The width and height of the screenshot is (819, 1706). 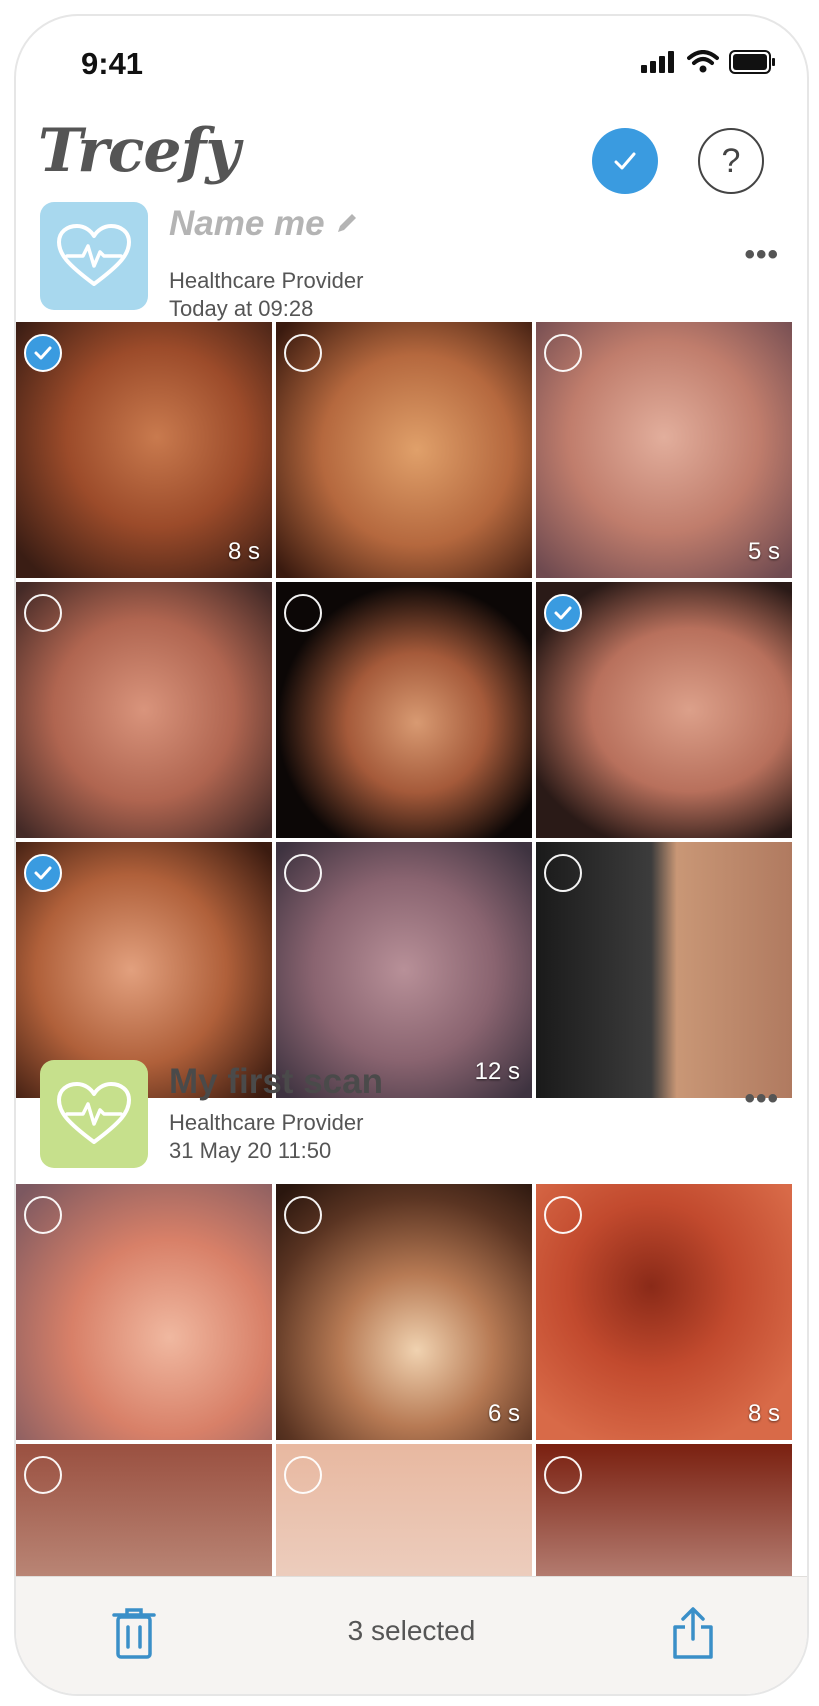 I want to click on media-thumbnail: 6 s, so click(x=404, y=1312).